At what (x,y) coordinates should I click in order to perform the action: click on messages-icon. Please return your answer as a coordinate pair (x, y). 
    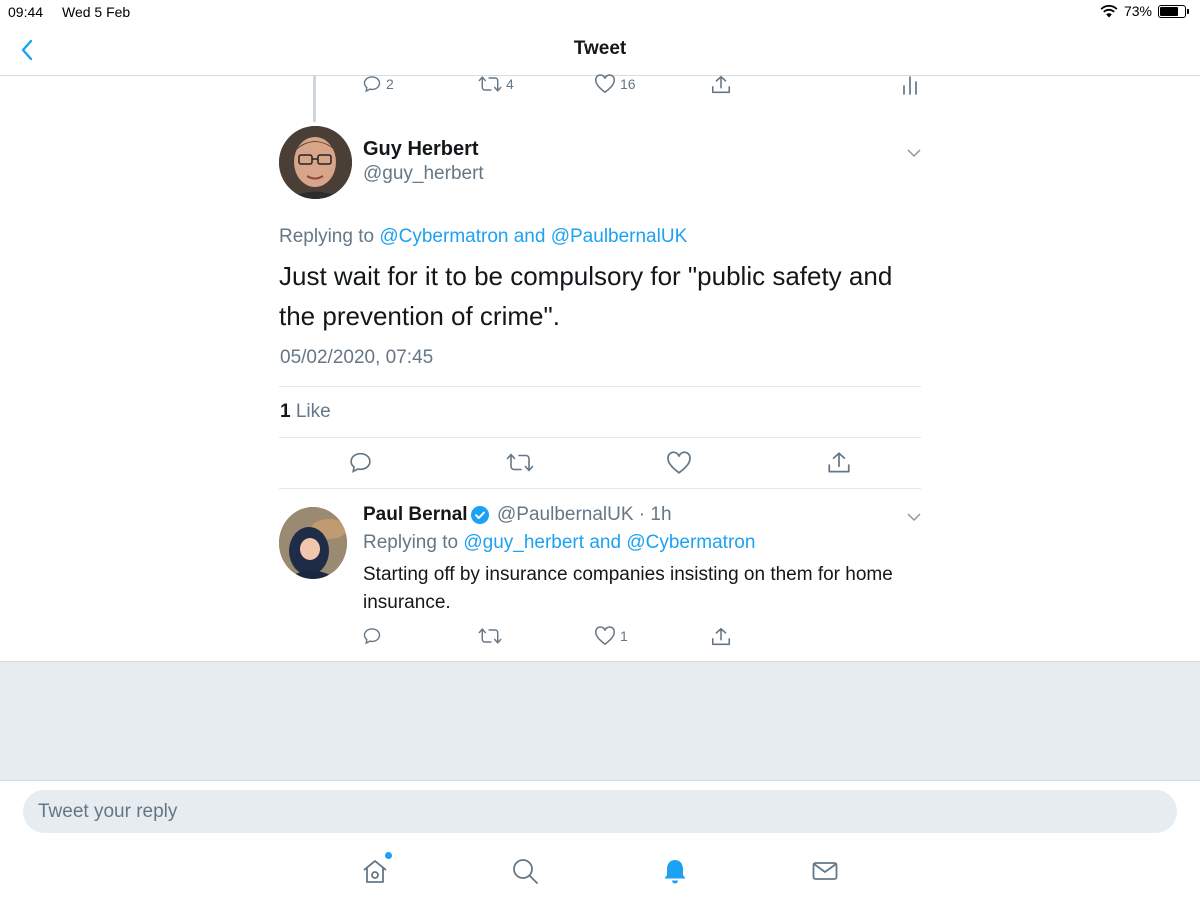
    Looking at the image, I should click on (825, 871).